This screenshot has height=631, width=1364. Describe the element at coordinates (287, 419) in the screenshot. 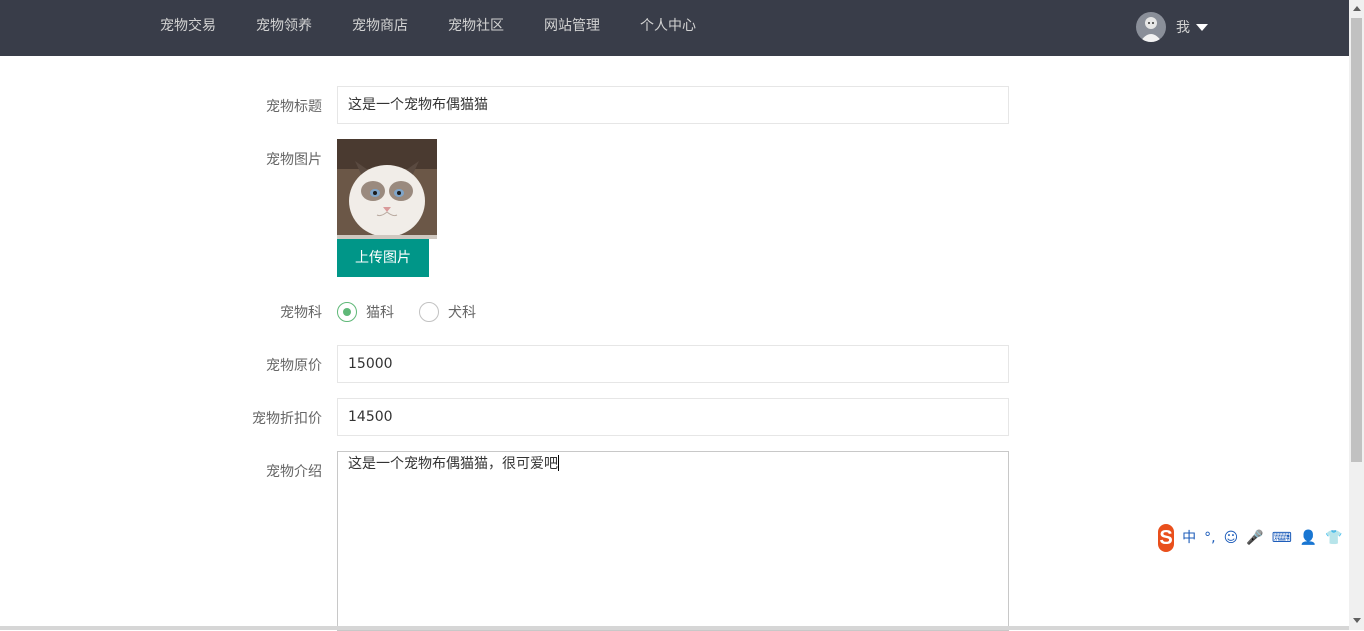

I see `discount-price-label: 宠物折扣价` at that location.